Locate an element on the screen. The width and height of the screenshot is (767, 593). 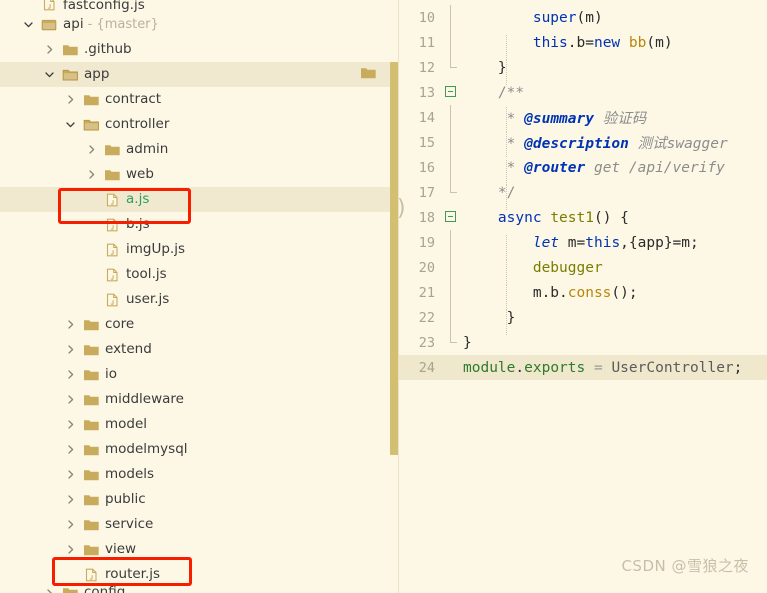
tree-item-model: model is located at coordinates (199, 424).